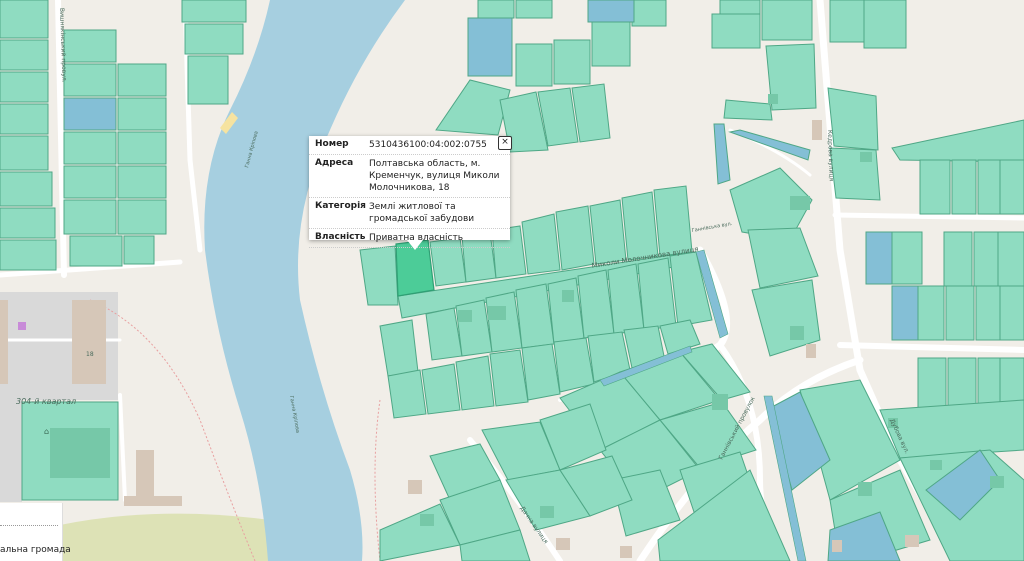 Image resolution: width=1024 pixels, height=561 pixels. Describe the element at coordinates (90, 354) in the screenshot. I see `house-number: 18` at that location.